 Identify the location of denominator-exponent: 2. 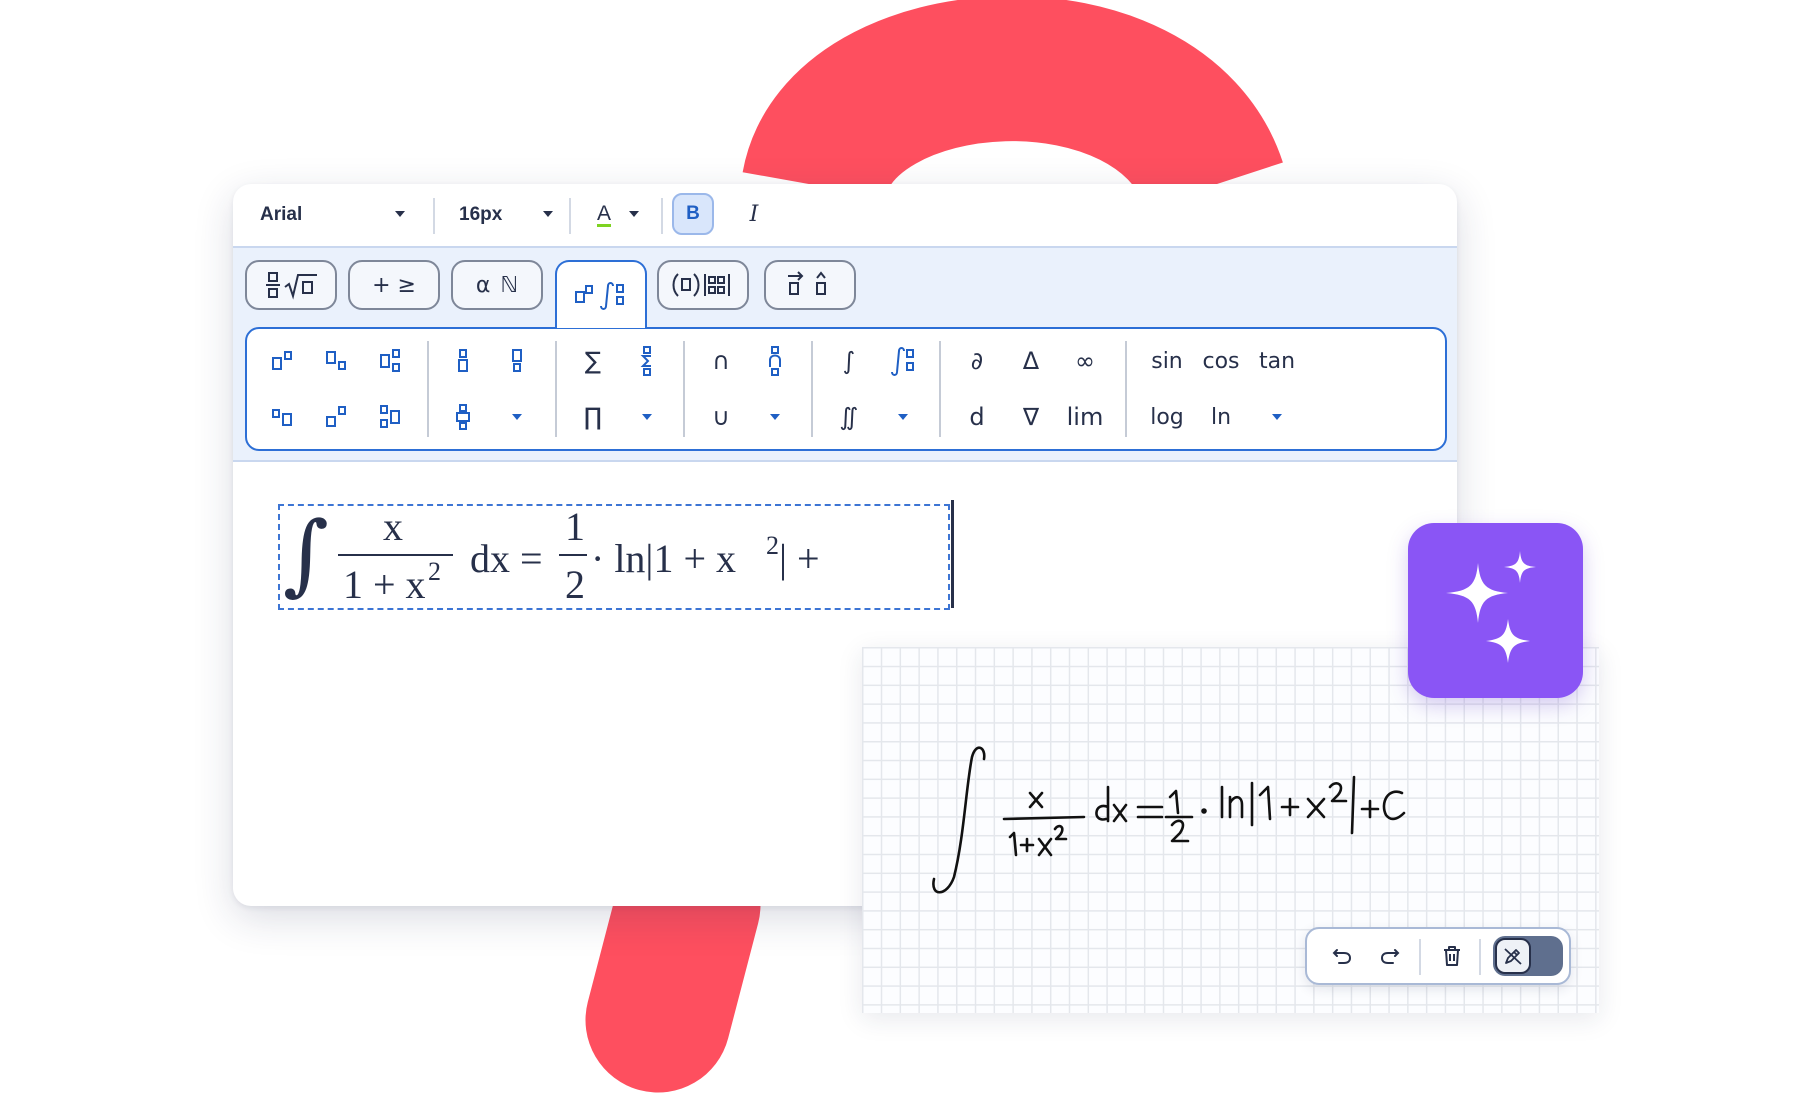
(434, 571).